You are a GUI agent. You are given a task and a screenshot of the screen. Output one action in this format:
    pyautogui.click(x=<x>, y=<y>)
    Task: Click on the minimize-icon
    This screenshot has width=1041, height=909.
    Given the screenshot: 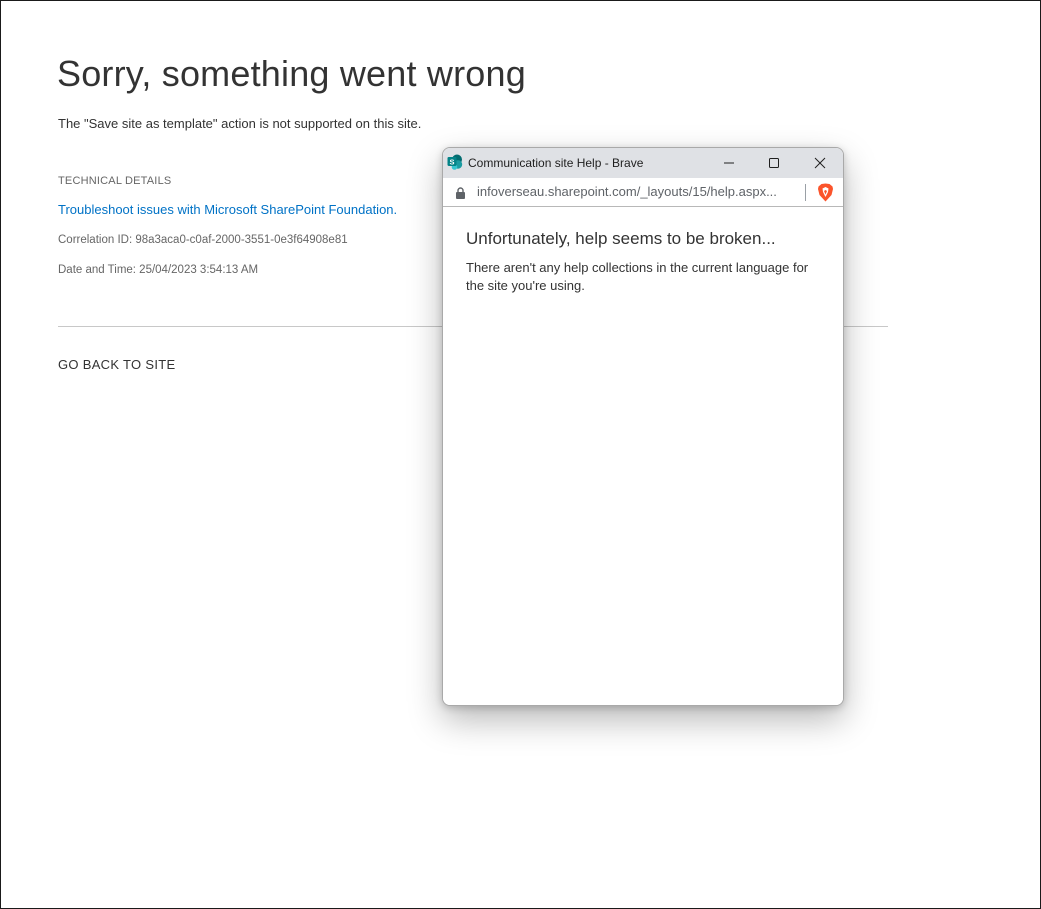 What is the action you would take?
    pyautogui.click(x=729, y=163)
    